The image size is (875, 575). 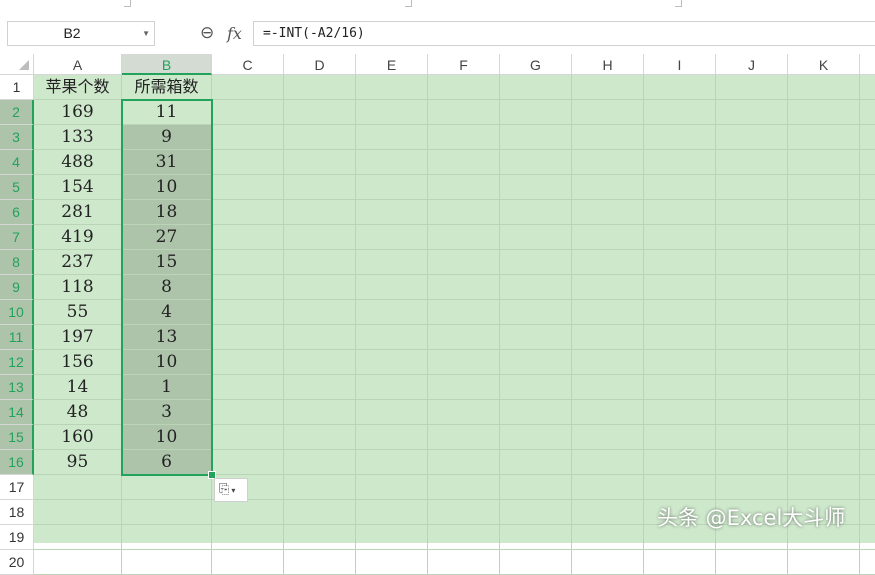 I want to click on cell-k2, so click(x=824, y=112).